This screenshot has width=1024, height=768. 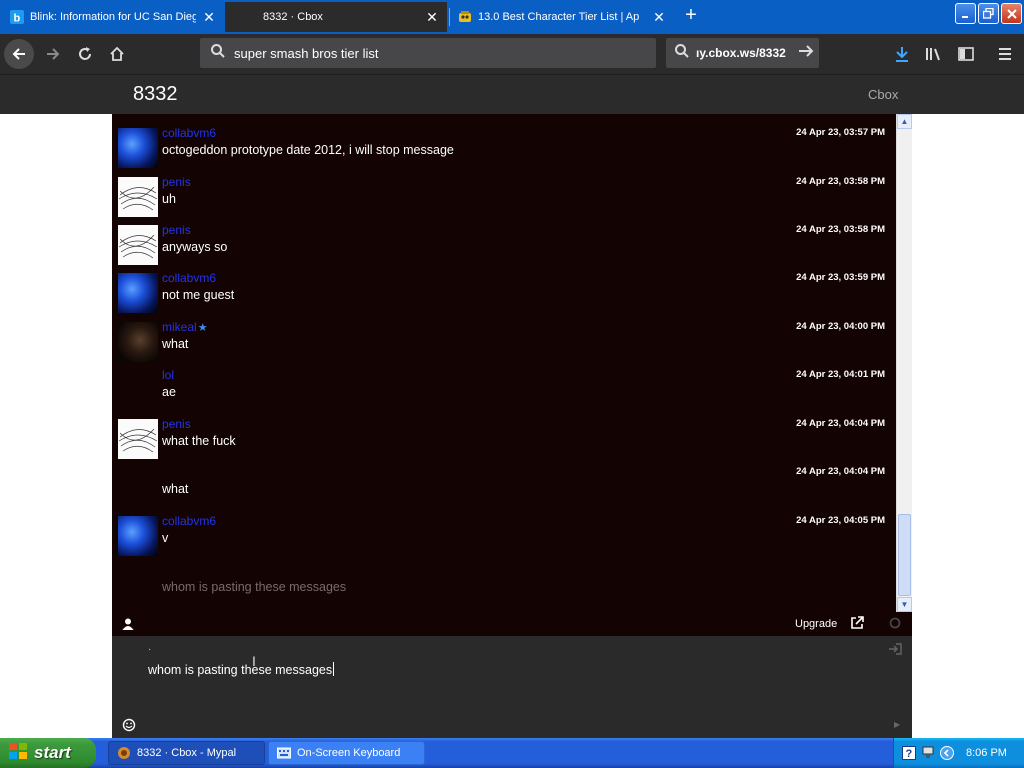 I want to click on tab-title: Blink: Information for UC San Dieg, so click(x=113, y=17).